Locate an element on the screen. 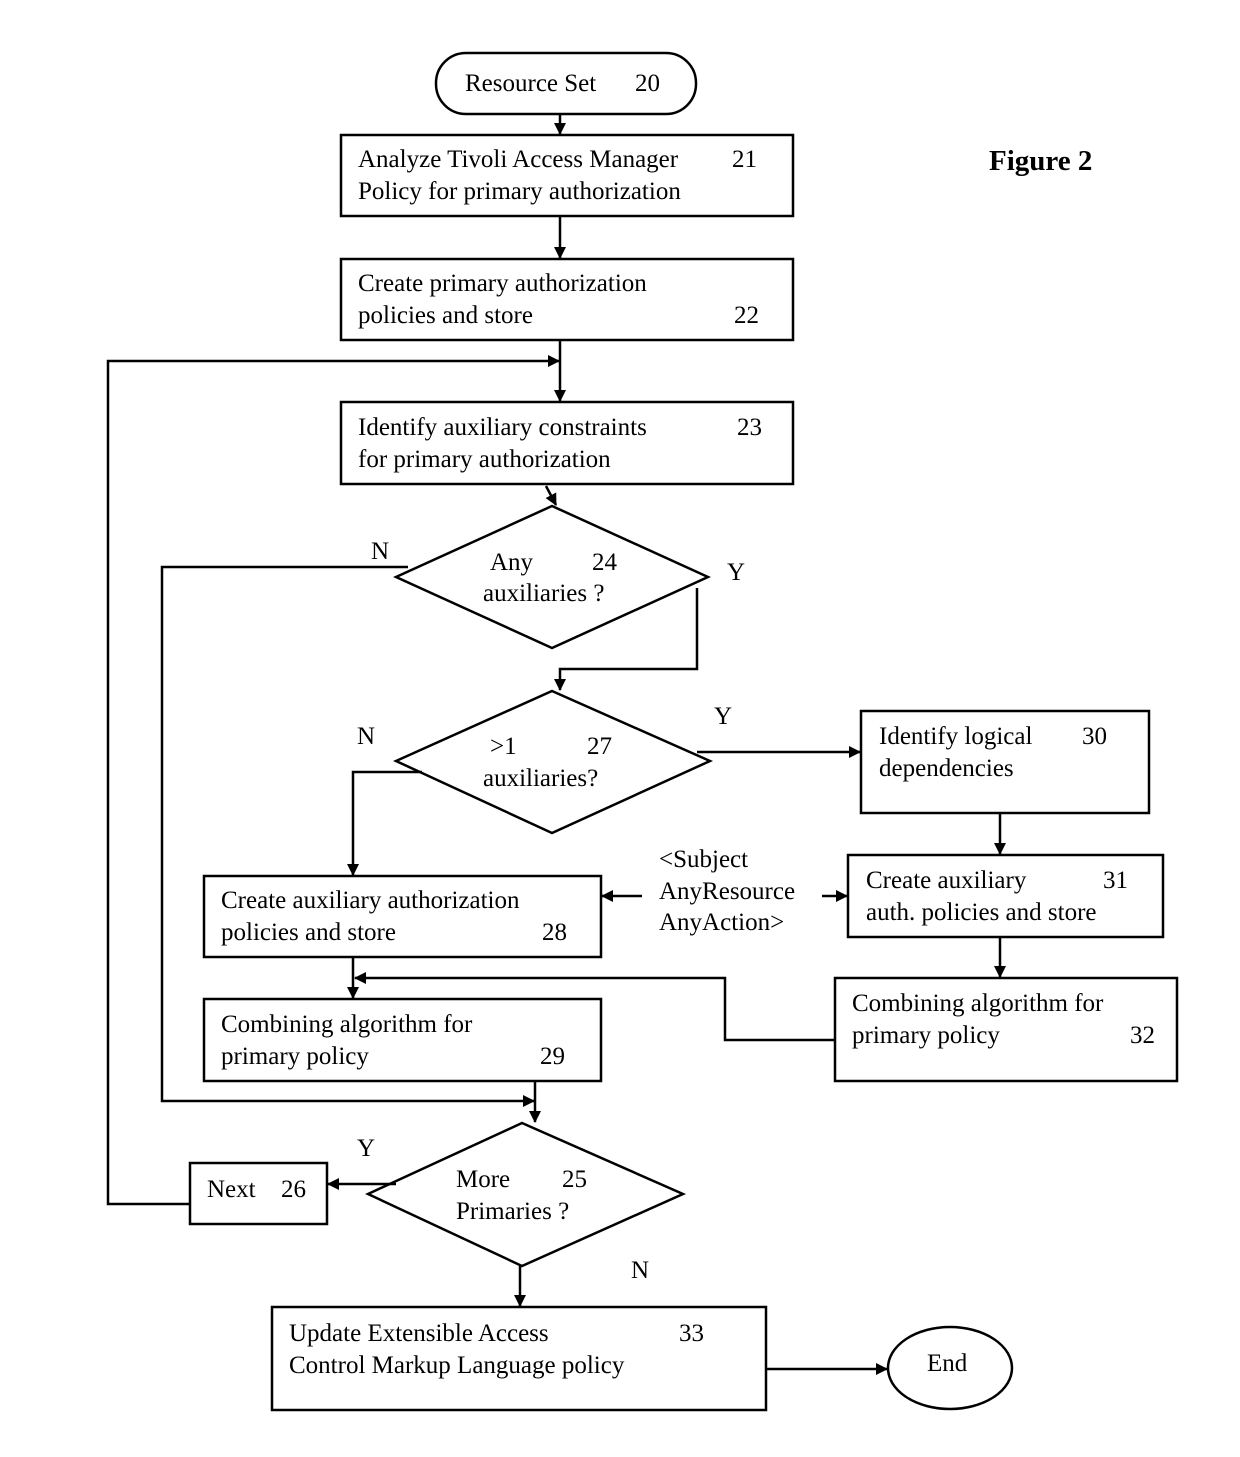  edge-label-25-yes: Y is located at coordinates (366, 1148).